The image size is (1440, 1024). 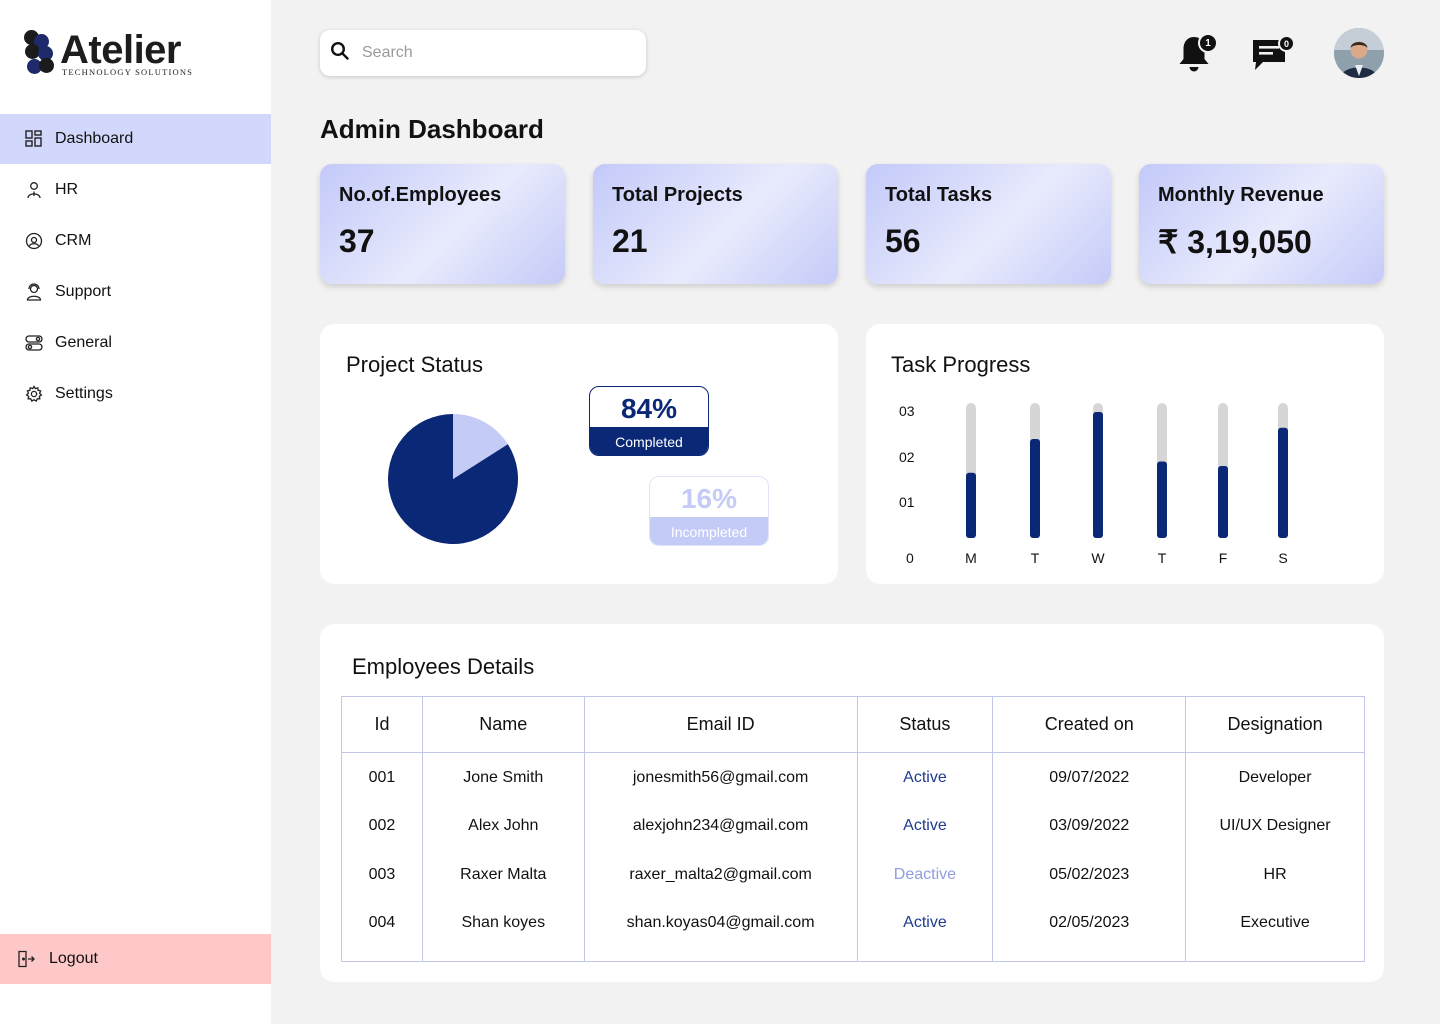 I want to click on stat-label: Total Tasks, so click(x=939, y=195).